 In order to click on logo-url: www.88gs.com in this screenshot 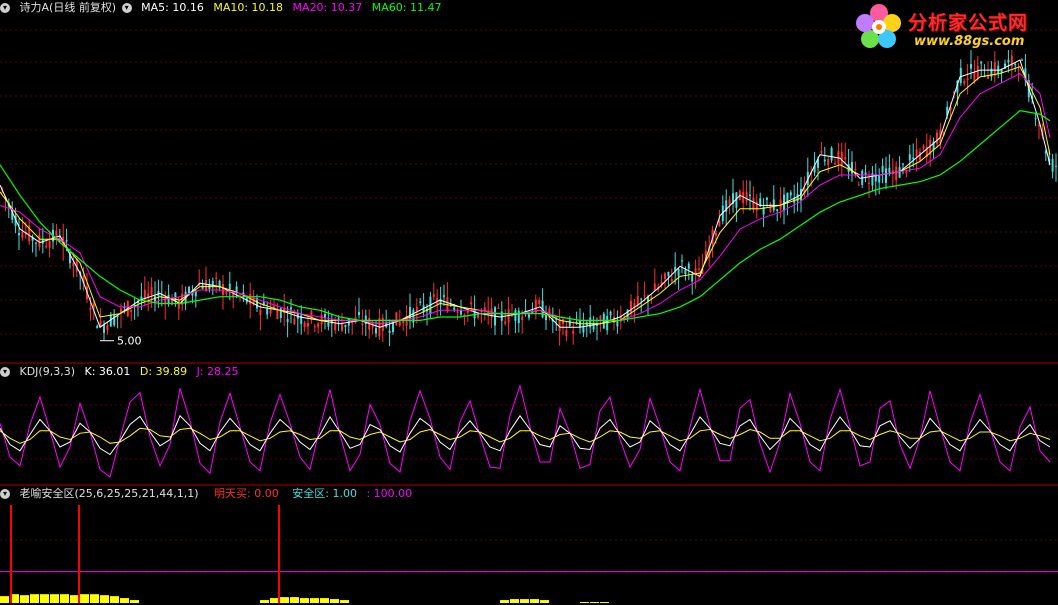, I will do `click(969, 41)`.